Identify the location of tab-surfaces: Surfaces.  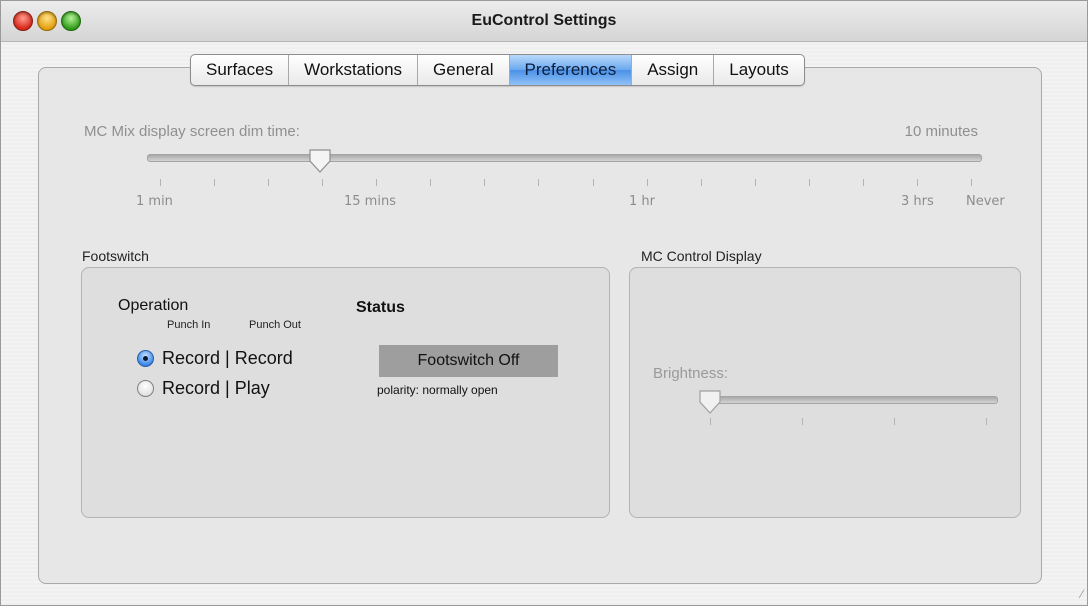
(240, 70).